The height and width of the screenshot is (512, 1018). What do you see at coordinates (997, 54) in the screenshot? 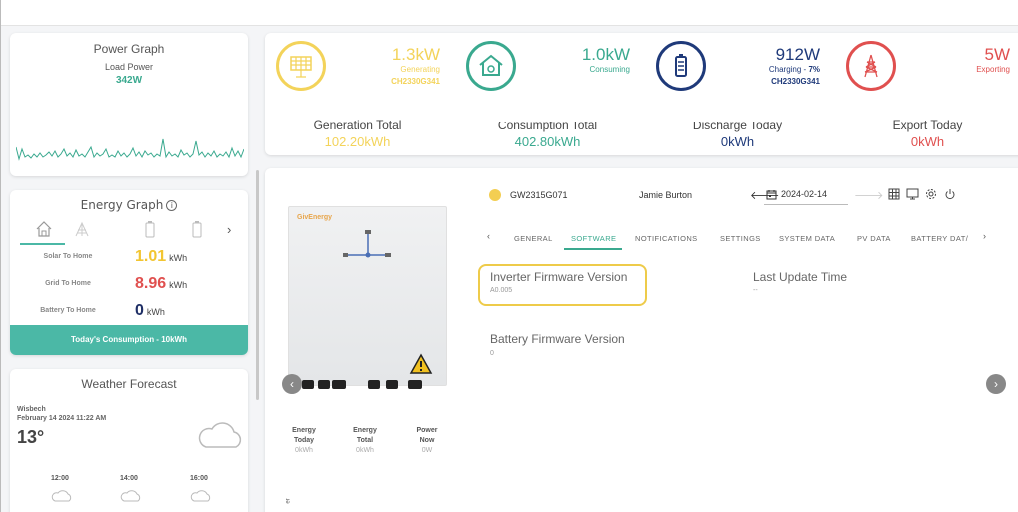
I see `exporting-value: 5W` at bounding box center [997, 54].